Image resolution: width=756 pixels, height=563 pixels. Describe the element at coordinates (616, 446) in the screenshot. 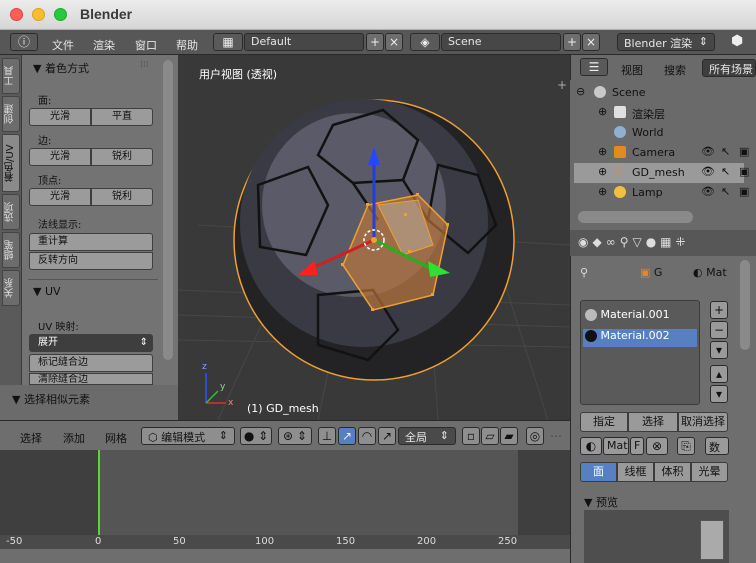

I see `material-name-field: Mat` at that location.